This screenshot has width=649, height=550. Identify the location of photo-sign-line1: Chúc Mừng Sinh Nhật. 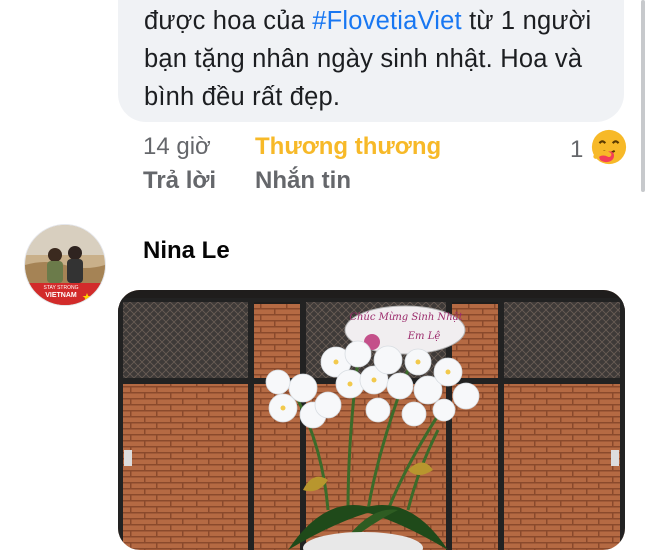
(406, 317).